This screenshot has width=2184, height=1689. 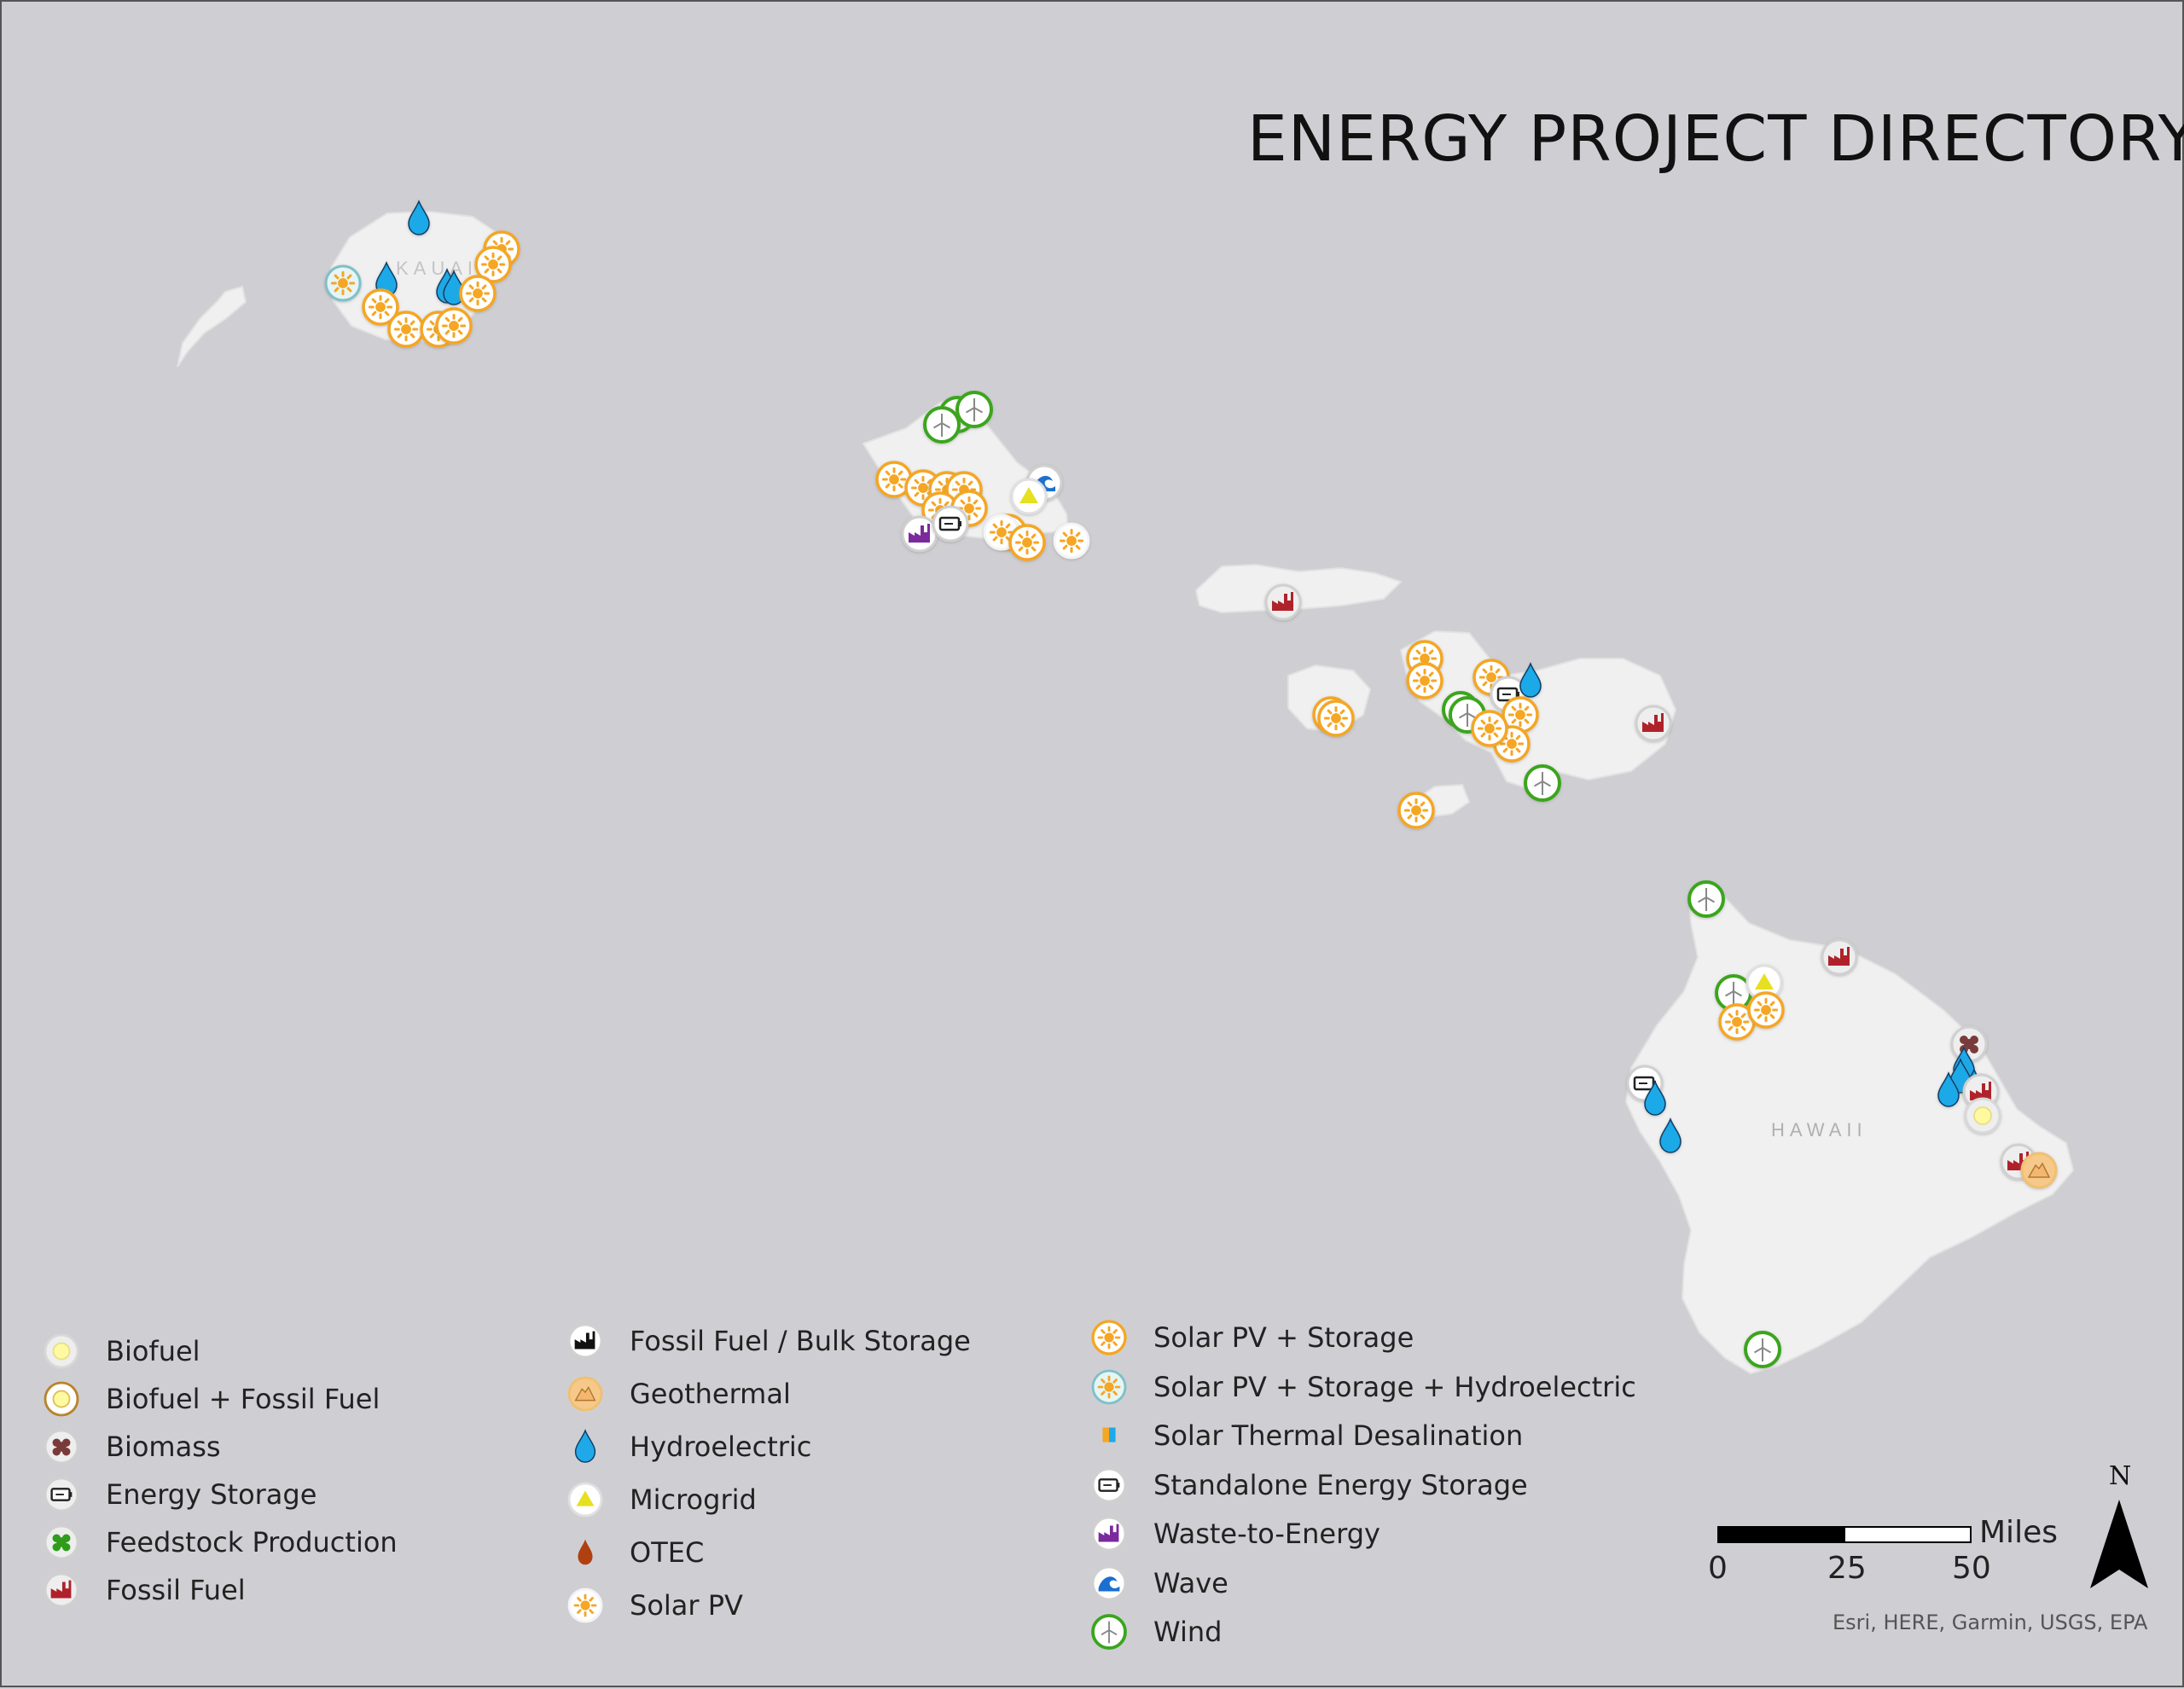 What do you see at coordinates (1338, 1436) in the screenshot?
I see `legend-label: Solar Thermal Desalination` at bounding box center [1338, 1436].